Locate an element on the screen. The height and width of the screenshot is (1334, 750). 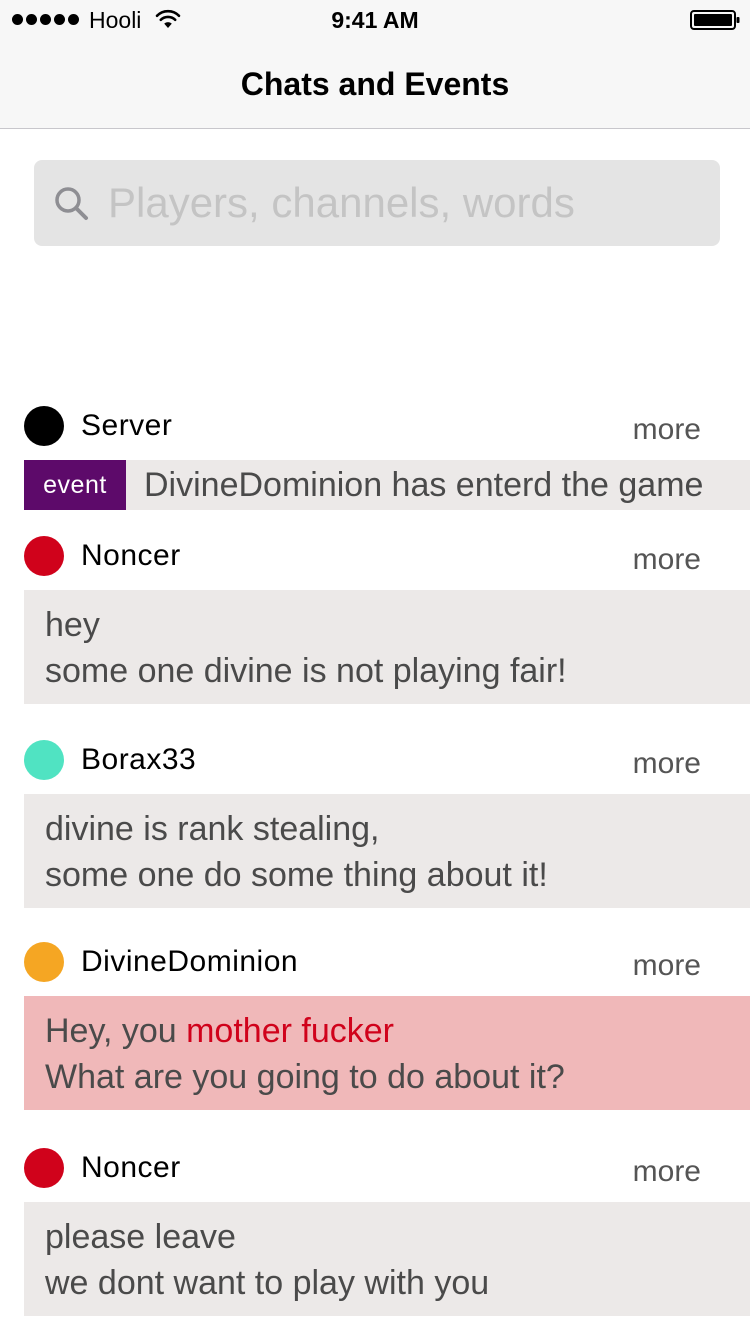
search-input is located at coordinates (403, 203).